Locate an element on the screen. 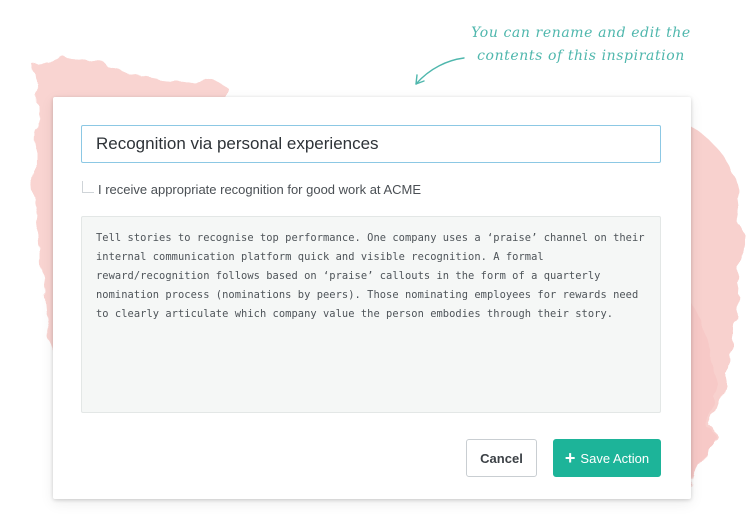 The height and width of the screenshot is (515, 750). cancel-button: Cancel is located at coordinates (501, 458).